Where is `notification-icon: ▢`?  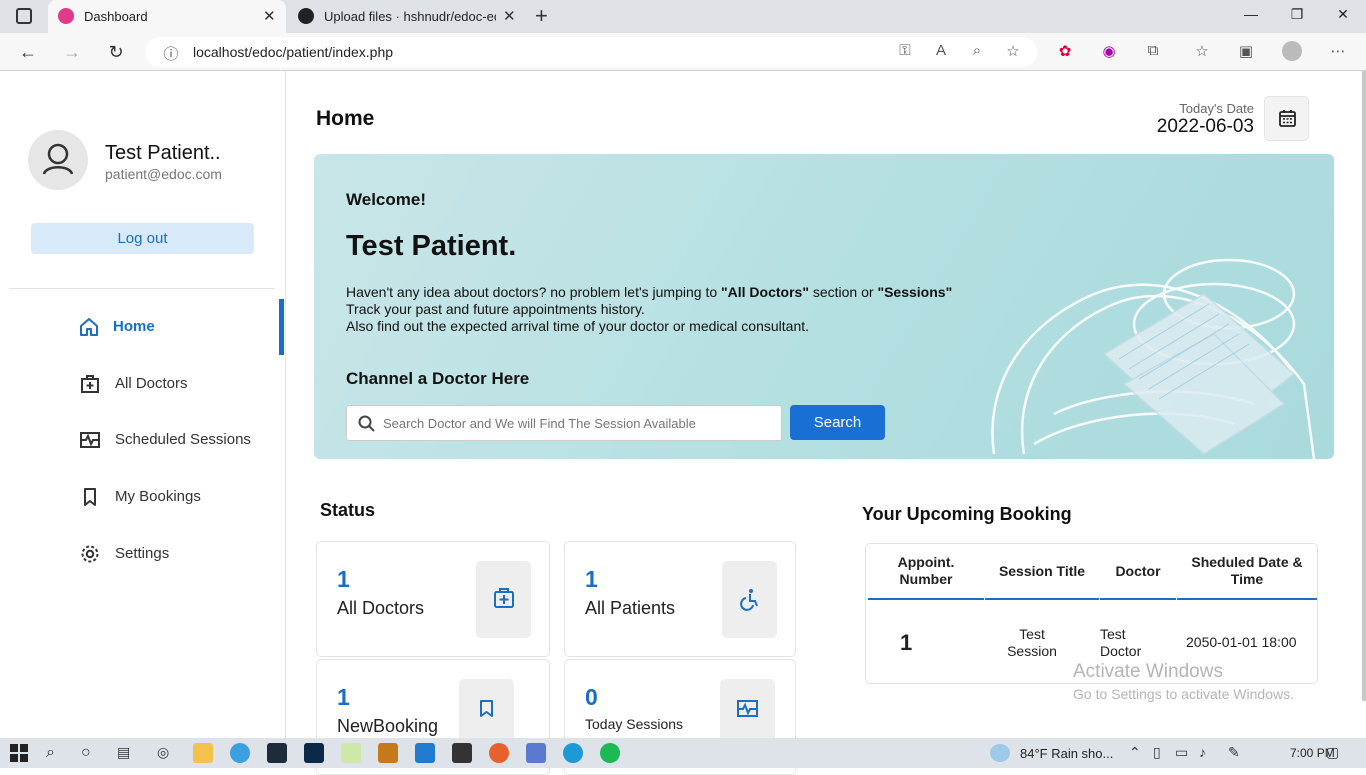
notification-icon: ▢ is located at coordinates (1332, 752).